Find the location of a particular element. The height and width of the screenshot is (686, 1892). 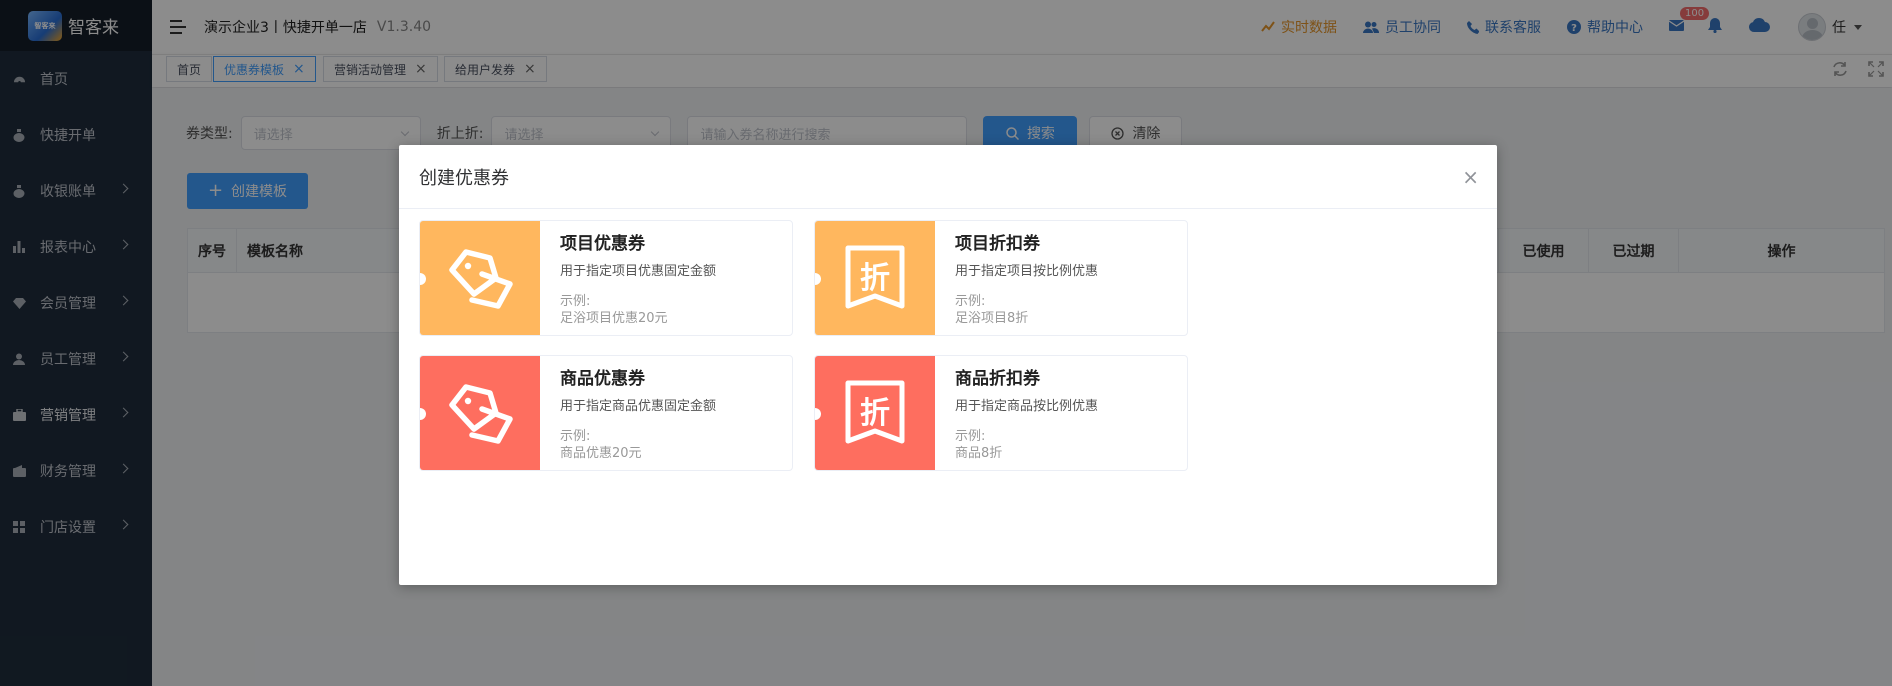

coupon-card-example: 示例: 商品优惠20元 is located at coordinates (672, 445).